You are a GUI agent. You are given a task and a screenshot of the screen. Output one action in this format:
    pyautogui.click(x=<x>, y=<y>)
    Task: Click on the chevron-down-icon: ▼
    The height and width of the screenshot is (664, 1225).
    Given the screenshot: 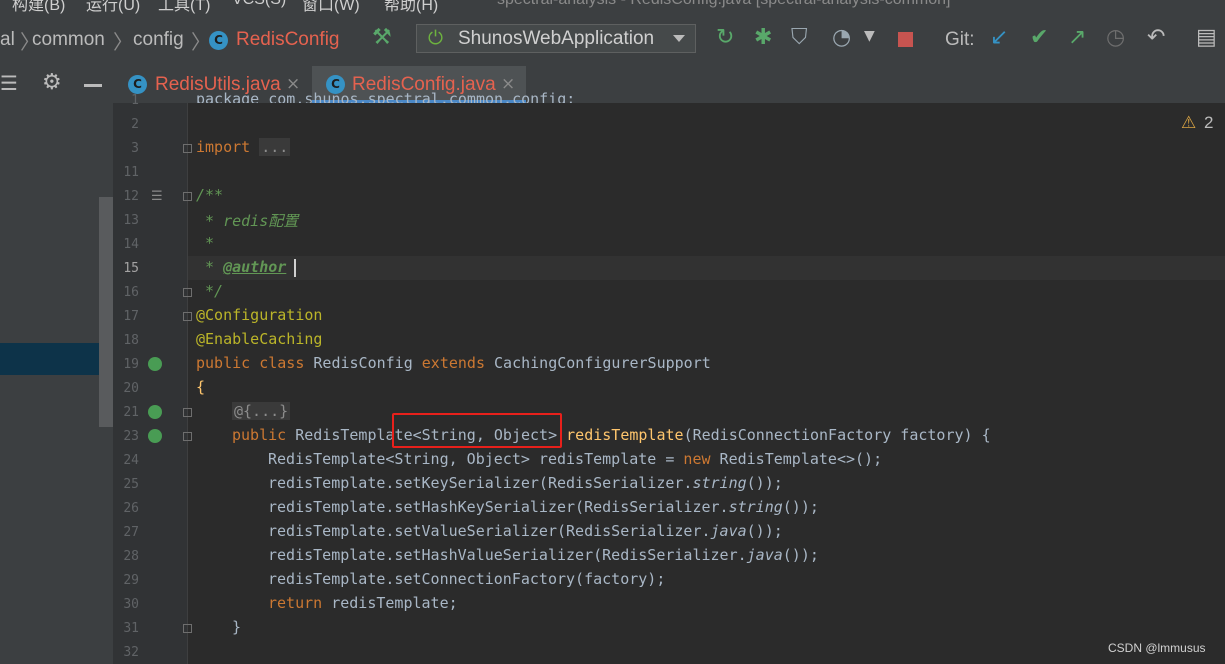 What is the action you would take?
    pyautogui.click(x=869, y=36)
    